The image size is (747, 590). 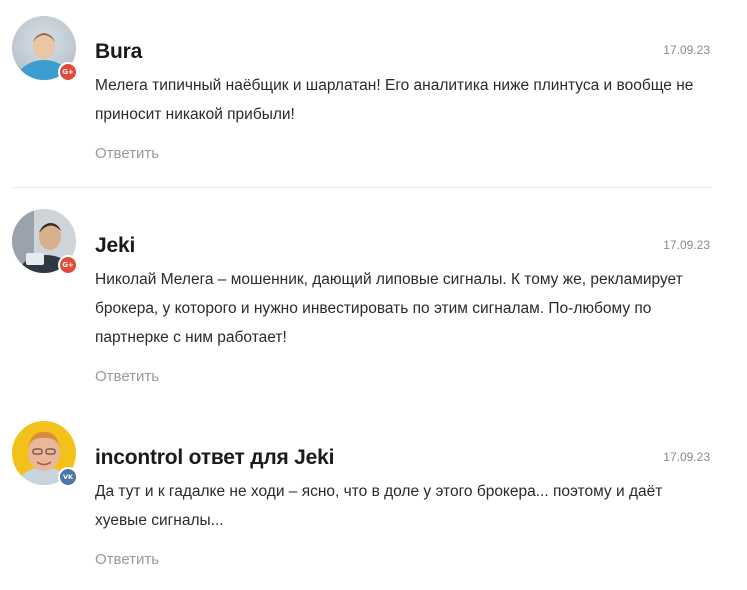 What do you see at coordinates (119, 51) in the screenshot?
I see `comment-author: Bura` at bounding box center [119, 51].